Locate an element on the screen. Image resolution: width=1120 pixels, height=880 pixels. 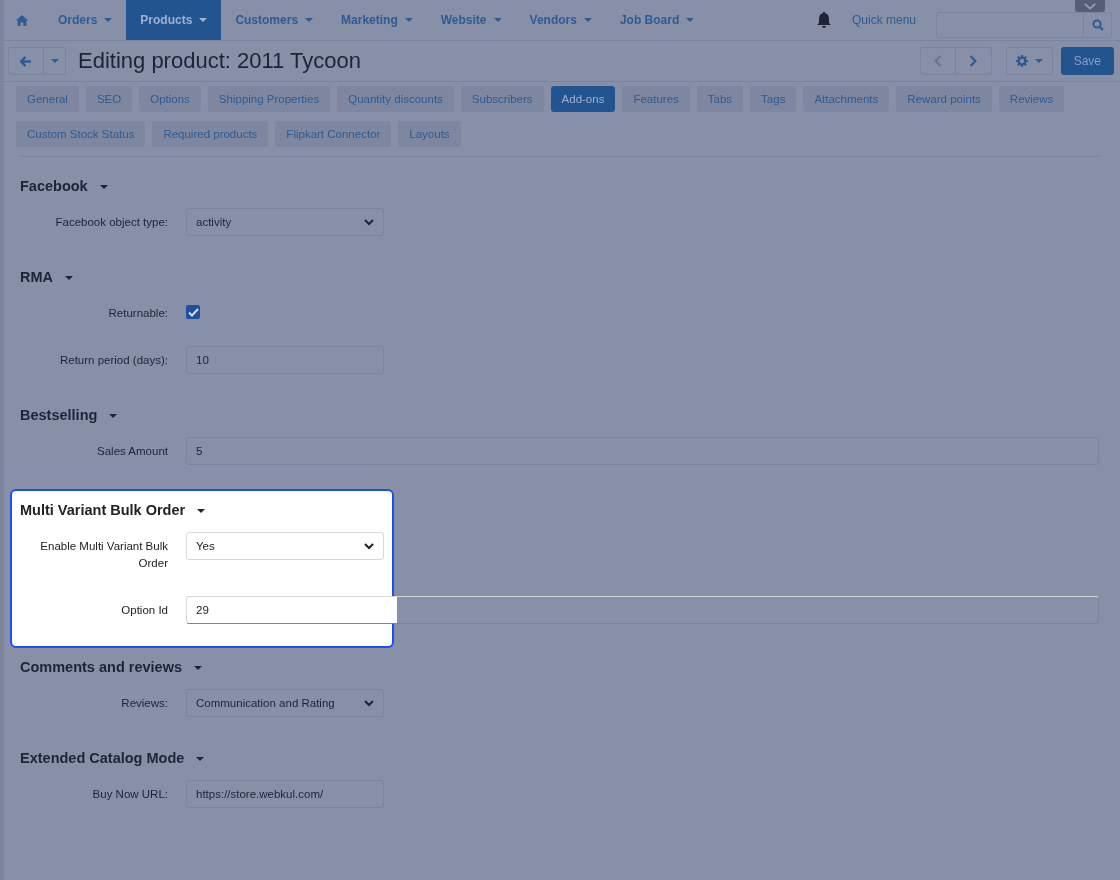
arrow-left-icon is located at coordinates (26, 61).